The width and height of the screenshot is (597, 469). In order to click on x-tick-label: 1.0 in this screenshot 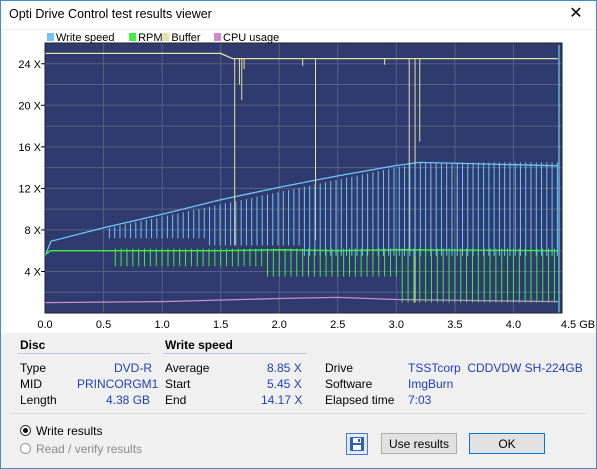, I will do `click(161, 325)`.